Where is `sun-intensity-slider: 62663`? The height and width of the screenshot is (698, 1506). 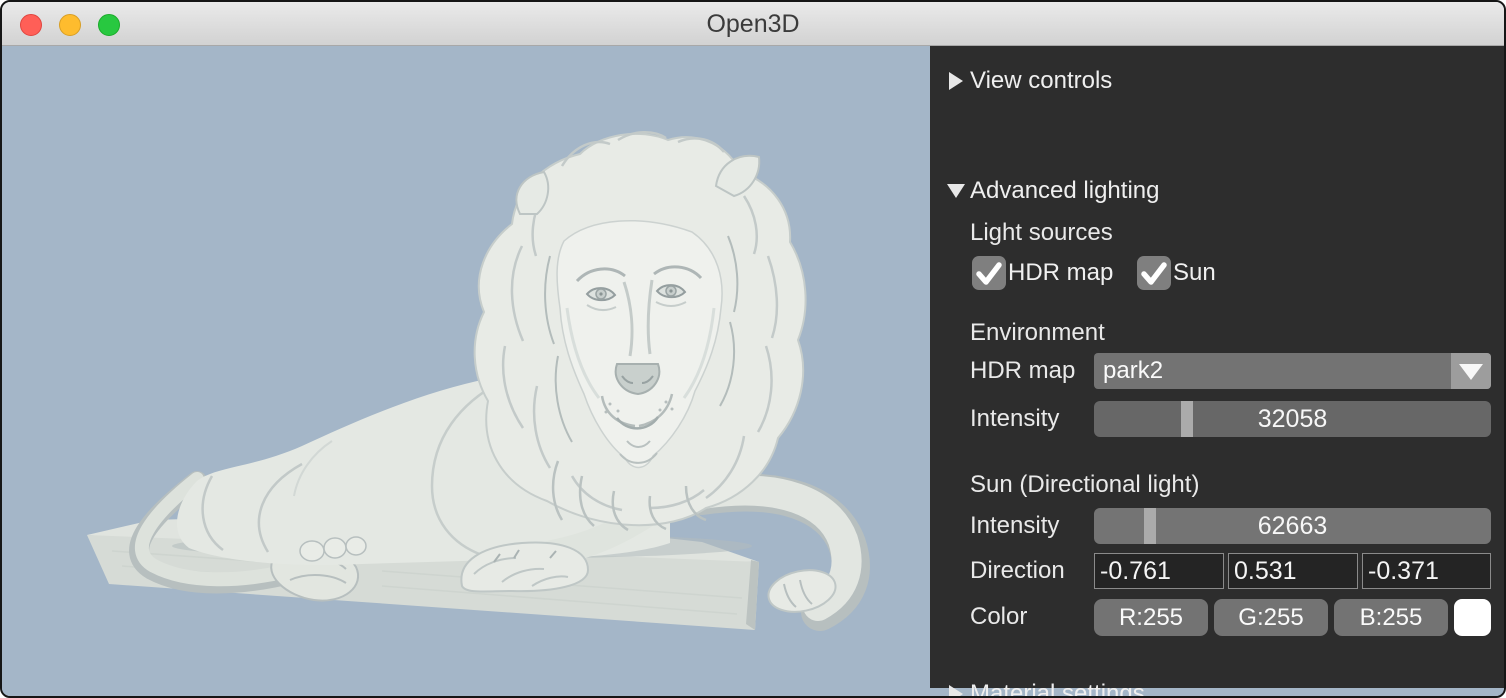
sun-intensity-slider: 62663 is located at coordinates (1292, 526).